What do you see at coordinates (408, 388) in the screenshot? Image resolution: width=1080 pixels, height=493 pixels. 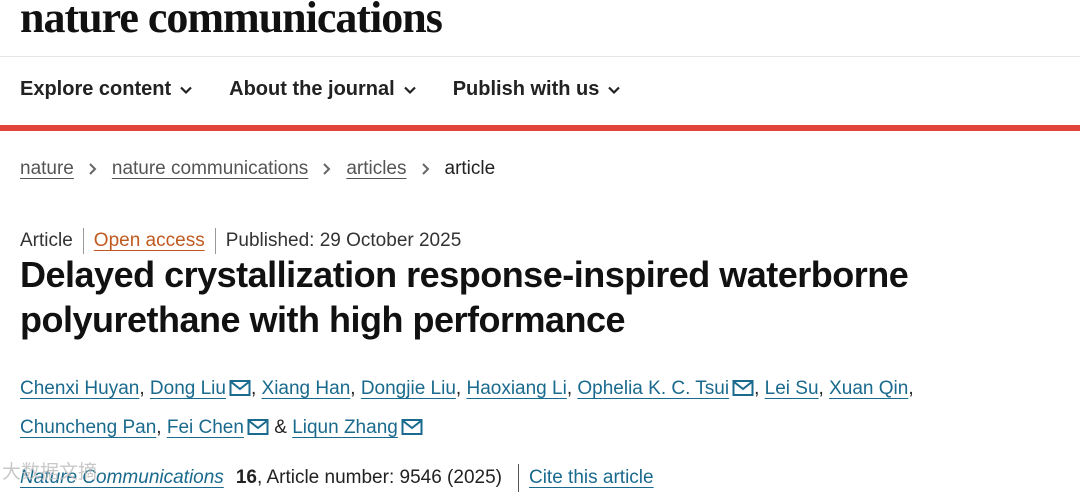 I see `author-link: Dongjie Liu` at bounding box center [408, 388].